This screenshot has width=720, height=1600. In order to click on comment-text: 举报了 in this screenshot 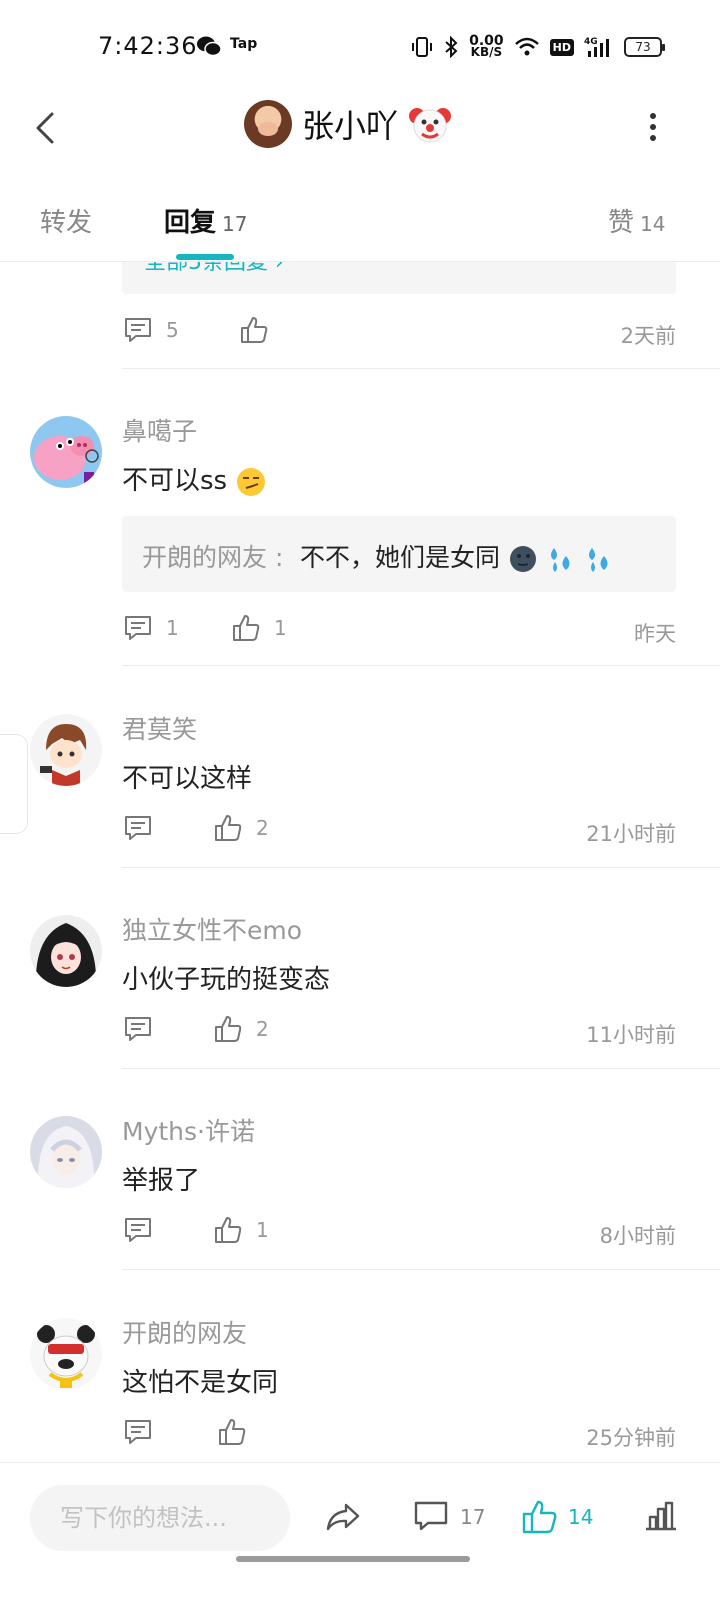, I will do `click(161, 1181)`.